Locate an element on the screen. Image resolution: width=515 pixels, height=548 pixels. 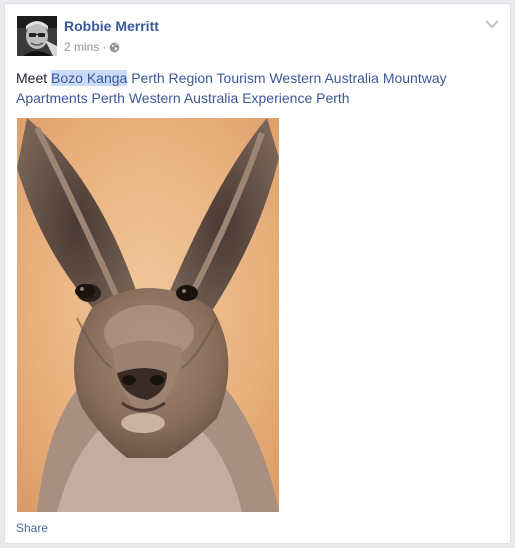
post-timestamp: 2 mins is located at coordinates (81, 47).